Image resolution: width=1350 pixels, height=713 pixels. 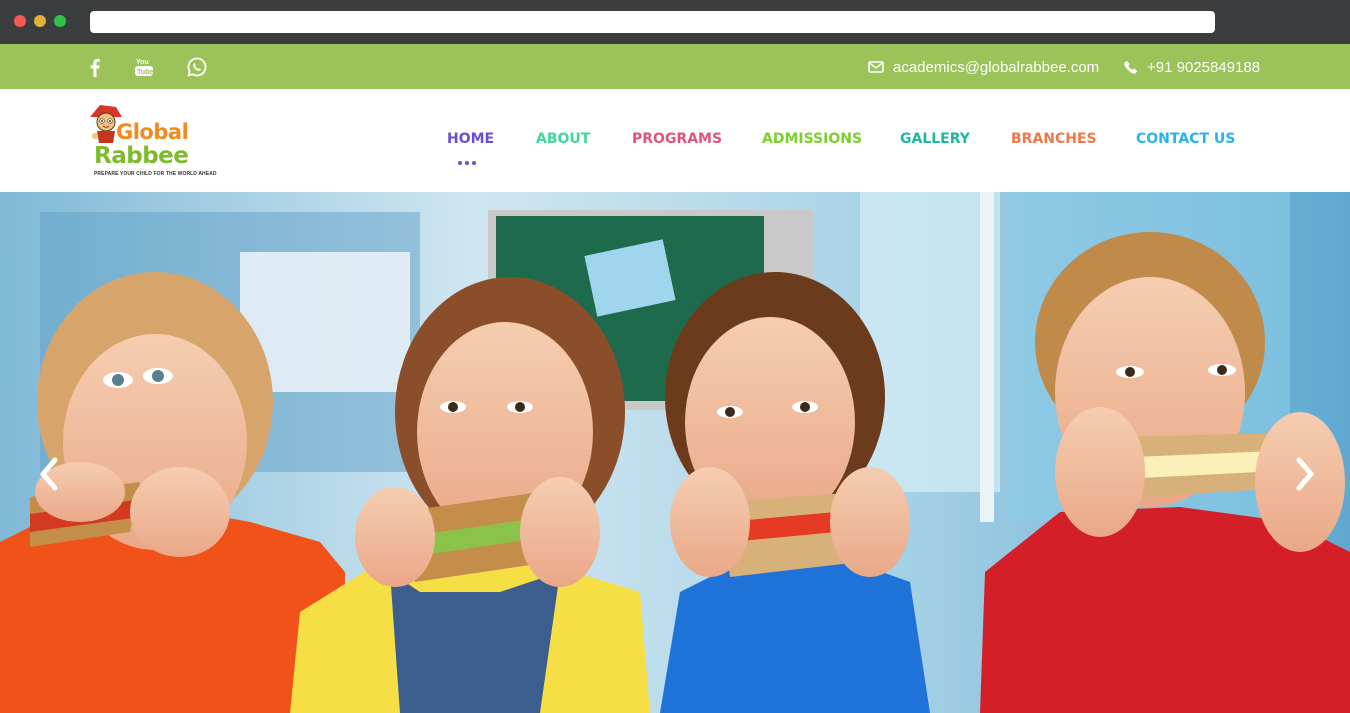 What do you see at coordinates (197, 67) in the screenshot?
I see `whatsapp-icon` at bounding box center [197, 67].